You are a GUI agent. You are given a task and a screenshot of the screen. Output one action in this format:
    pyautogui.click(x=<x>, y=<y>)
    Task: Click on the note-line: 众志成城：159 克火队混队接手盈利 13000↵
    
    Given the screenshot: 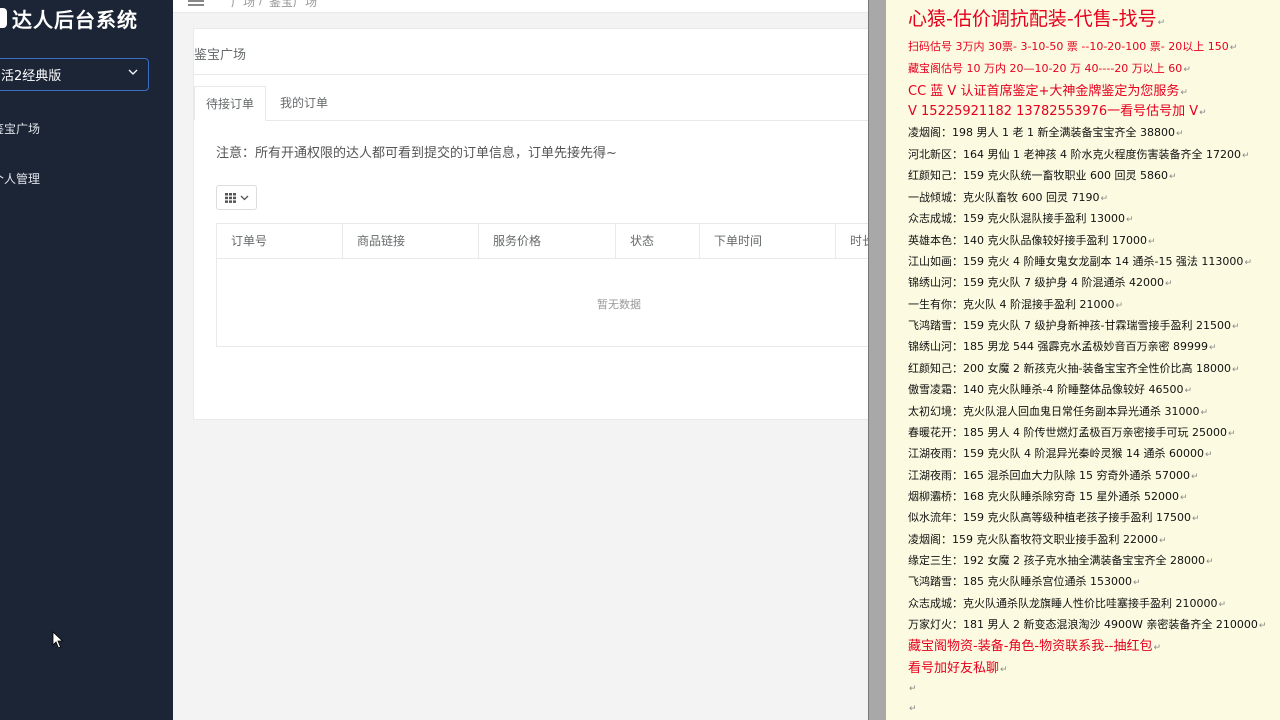 What is the action you would take?
    pyautogui.click(x=1021, y=218)
    